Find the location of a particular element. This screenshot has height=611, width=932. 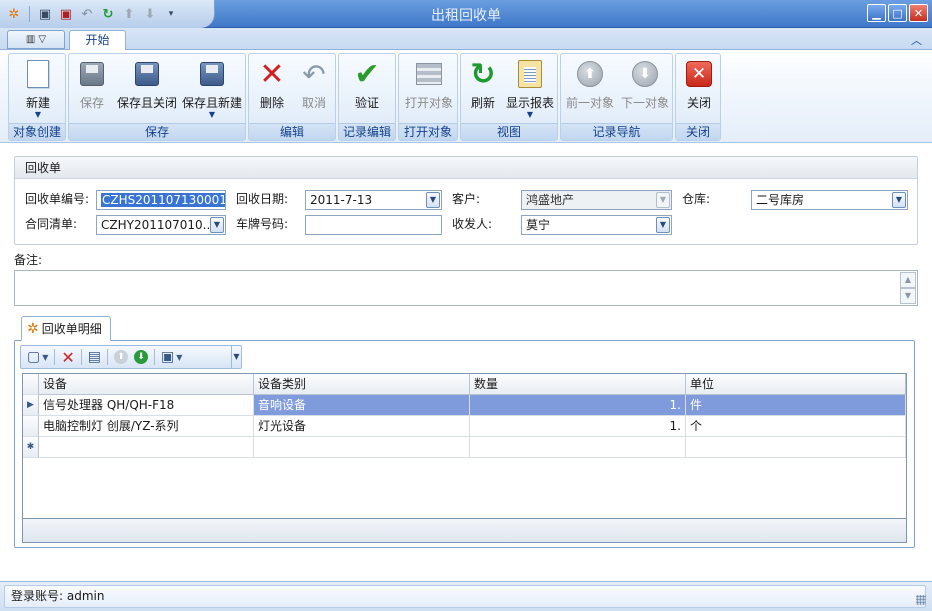

undo-icon: ↶ is located at coordinates (314, 74).